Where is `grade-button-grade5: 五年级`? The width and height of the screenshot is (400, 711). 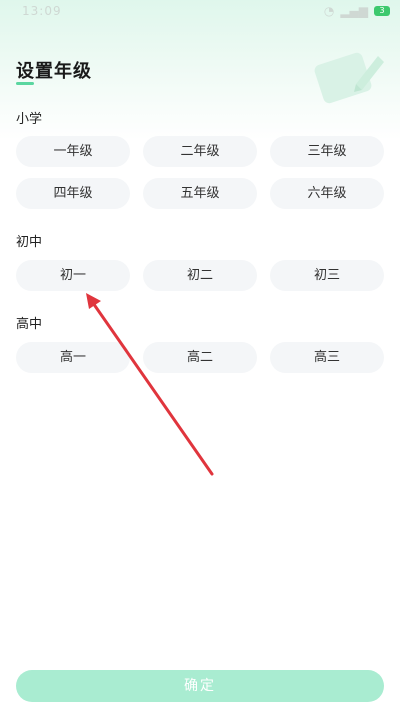
grade-button-grade5: 五年级 is located at coordinates (200, 193).